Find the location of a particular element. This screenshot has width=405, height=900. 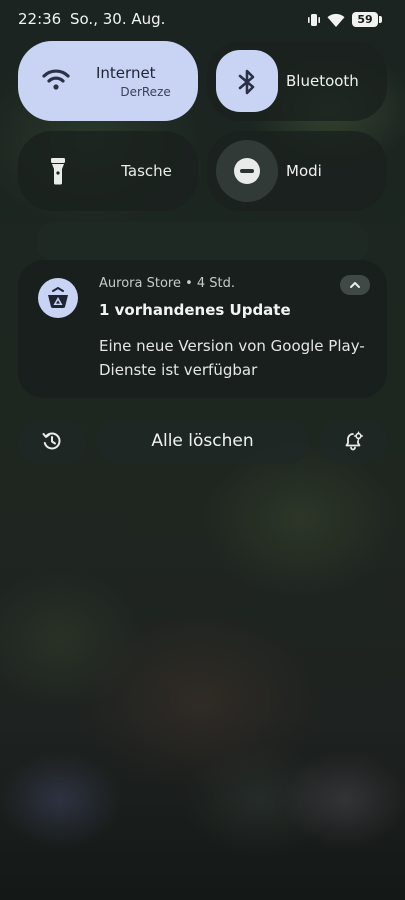

status-bar: 22:36 So., 30. Aug. 59 is located at coordinates (202, 20).